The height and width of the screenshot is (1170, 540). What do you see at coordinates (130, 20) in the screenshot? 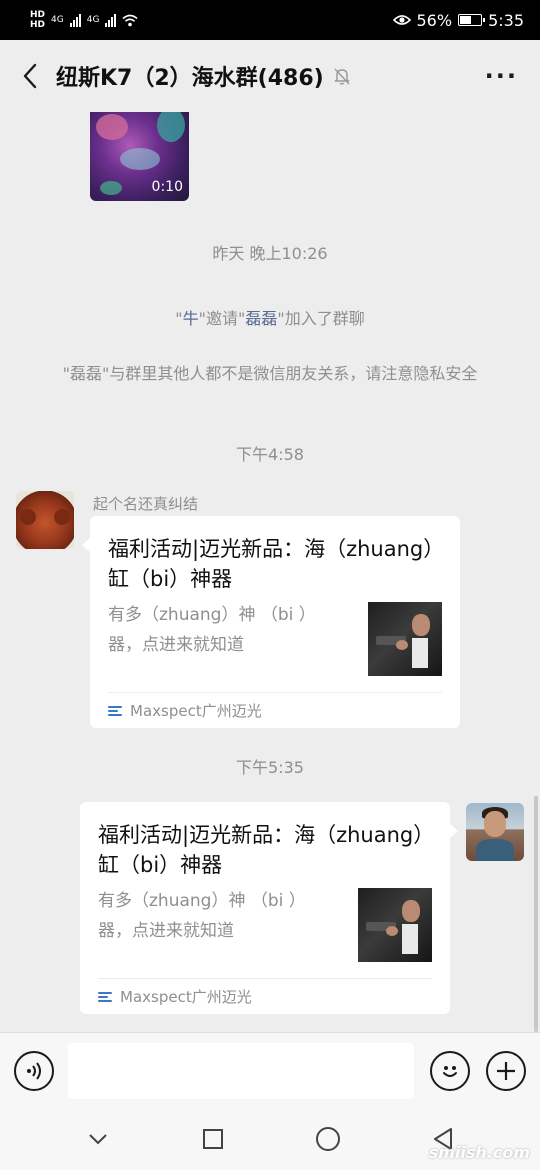
I see `wifi-icon` at bounding box center [130, 20].